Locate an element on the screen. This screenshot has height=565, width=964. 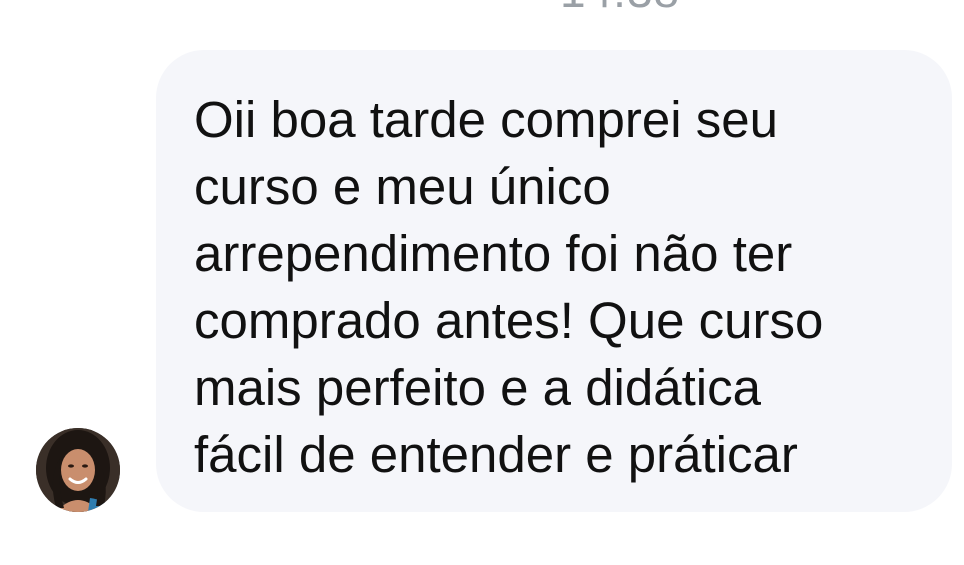
avatar-image is located at coordinates (78, 470).